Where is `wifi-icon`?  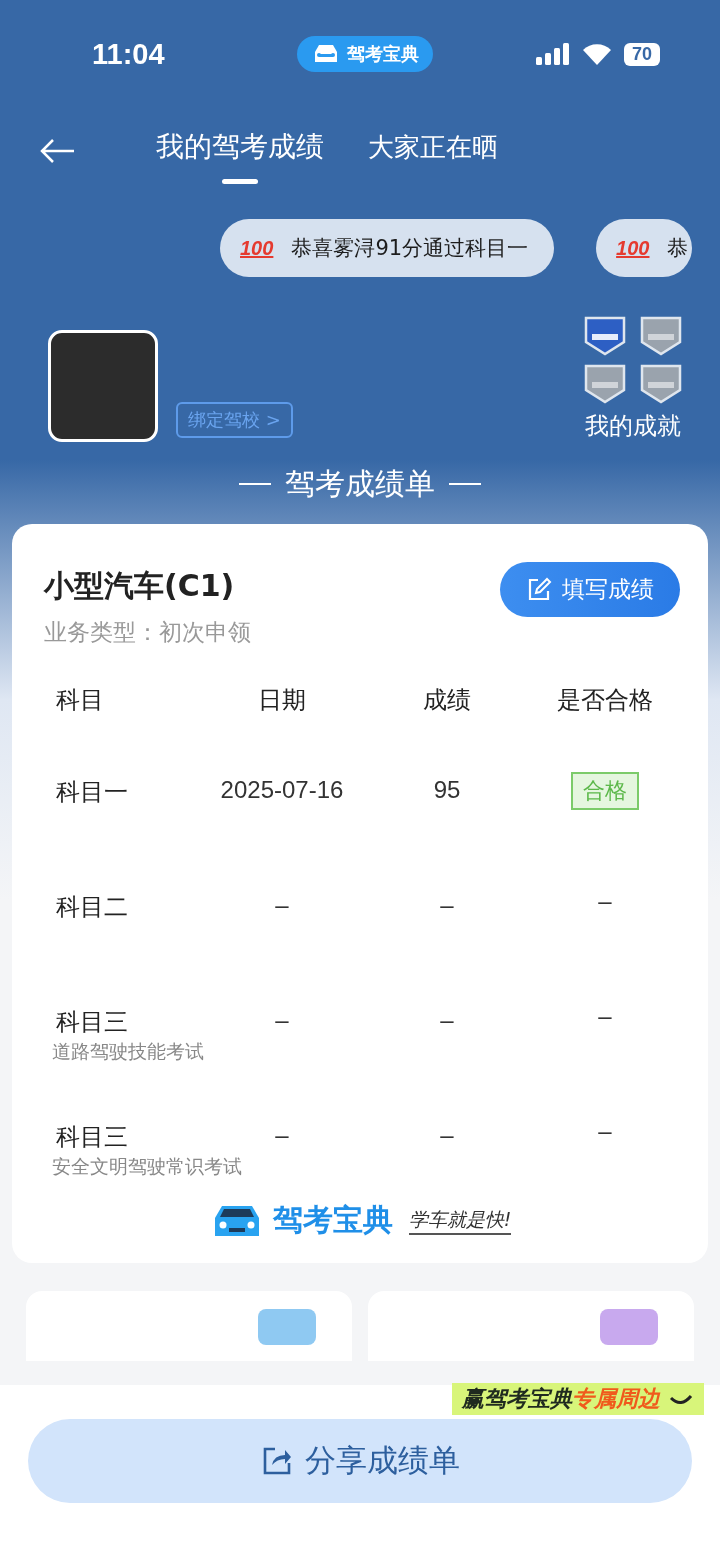 wifi-icon is located at coordinates (596, 54).